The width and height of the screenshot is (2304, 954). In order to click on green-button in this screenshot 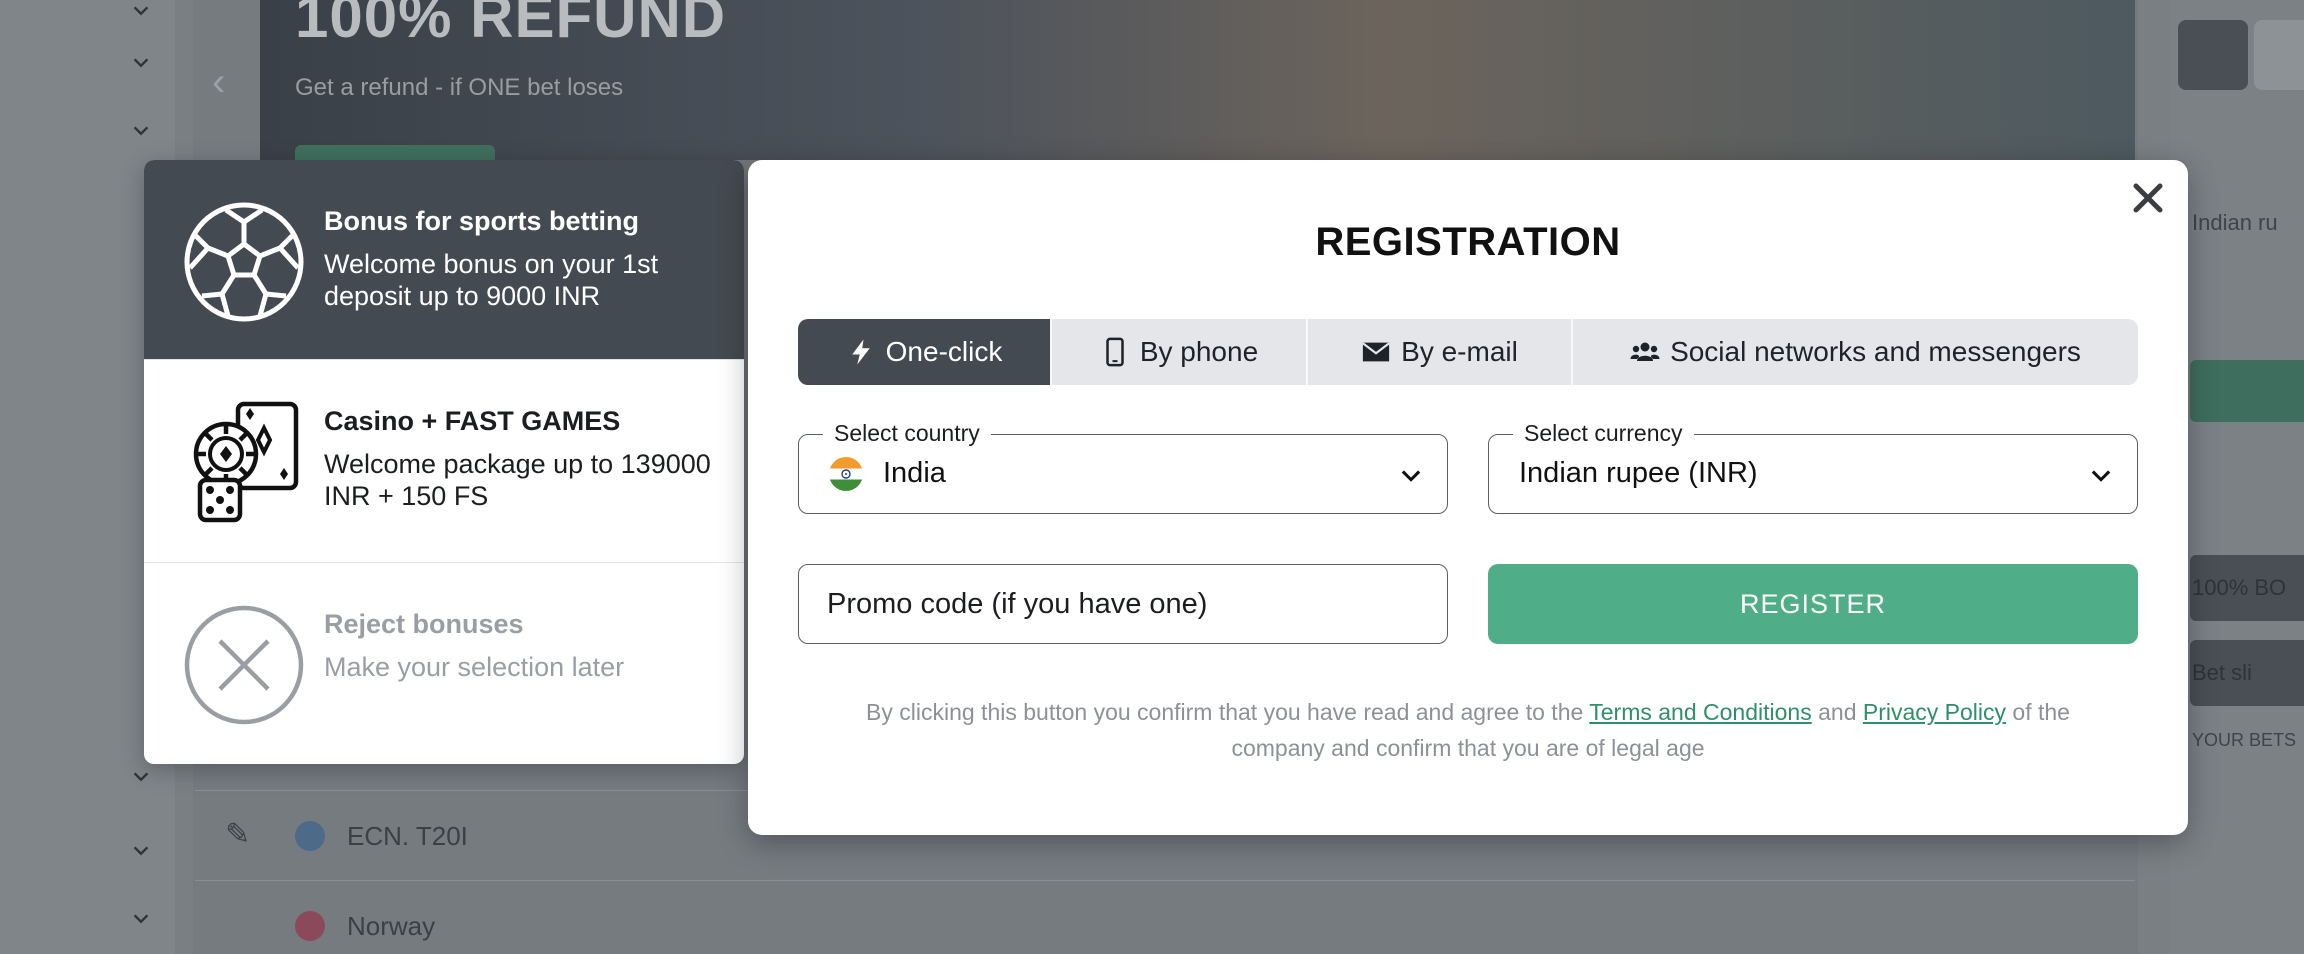, I will do `click(2247, 391)`.